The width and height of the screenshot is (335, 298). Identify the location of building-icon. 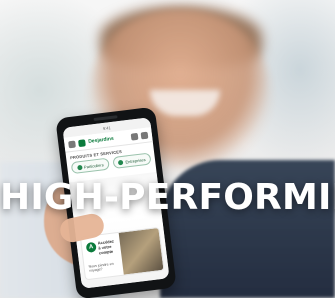
(121, 162).